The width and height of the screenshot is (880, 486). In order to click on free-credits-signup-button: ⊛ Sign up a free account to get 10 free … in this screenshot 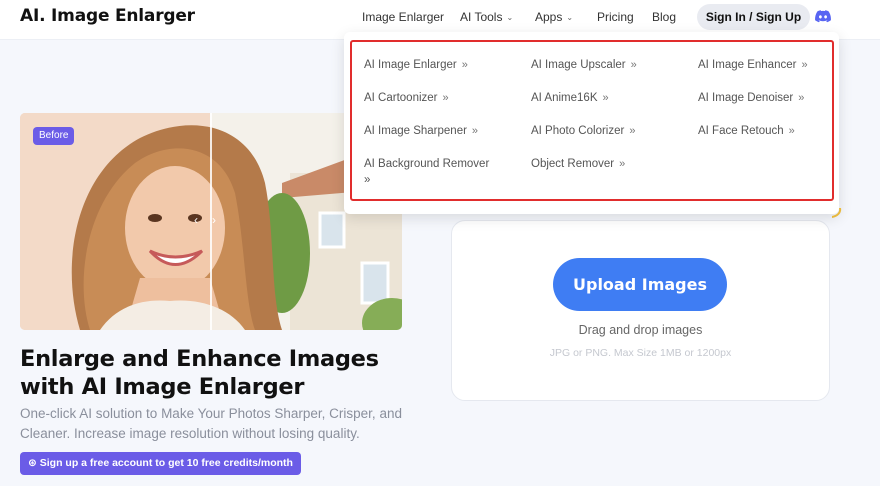, I will do `click(160, 463)`.